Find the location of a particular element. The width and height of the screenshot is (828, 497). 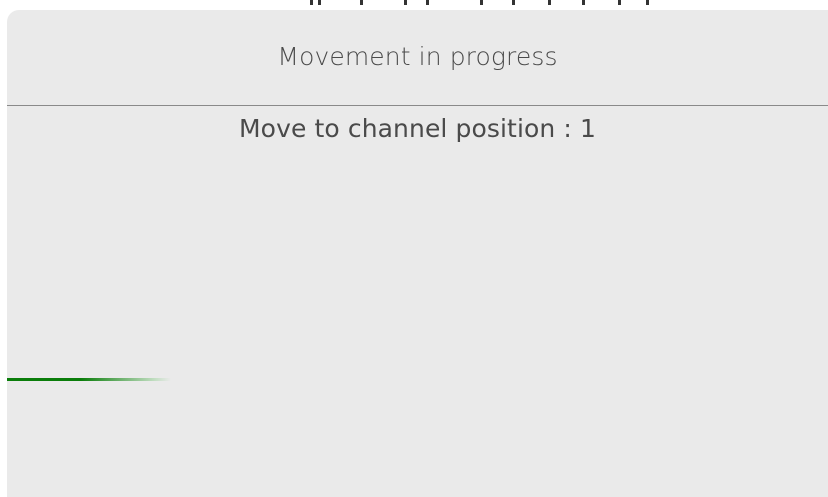

dialog-title: Movement in progress is located at coordinates (417, 56).